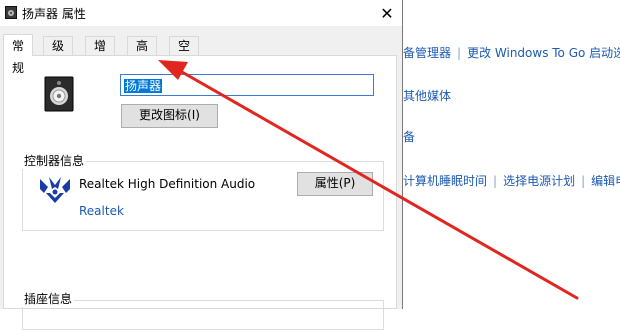 The width and height of the screenshot is (620, 330). I want to click on device-name-input: 扬声器, so click(247, 85).